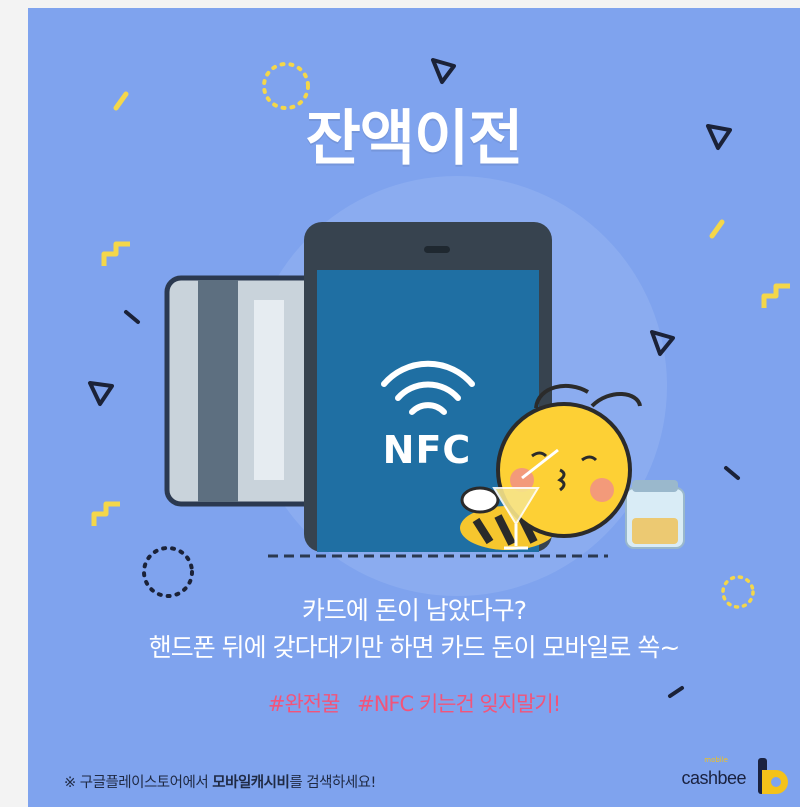  I want to click on hashtag: #완전꿀, so click(304, 704).